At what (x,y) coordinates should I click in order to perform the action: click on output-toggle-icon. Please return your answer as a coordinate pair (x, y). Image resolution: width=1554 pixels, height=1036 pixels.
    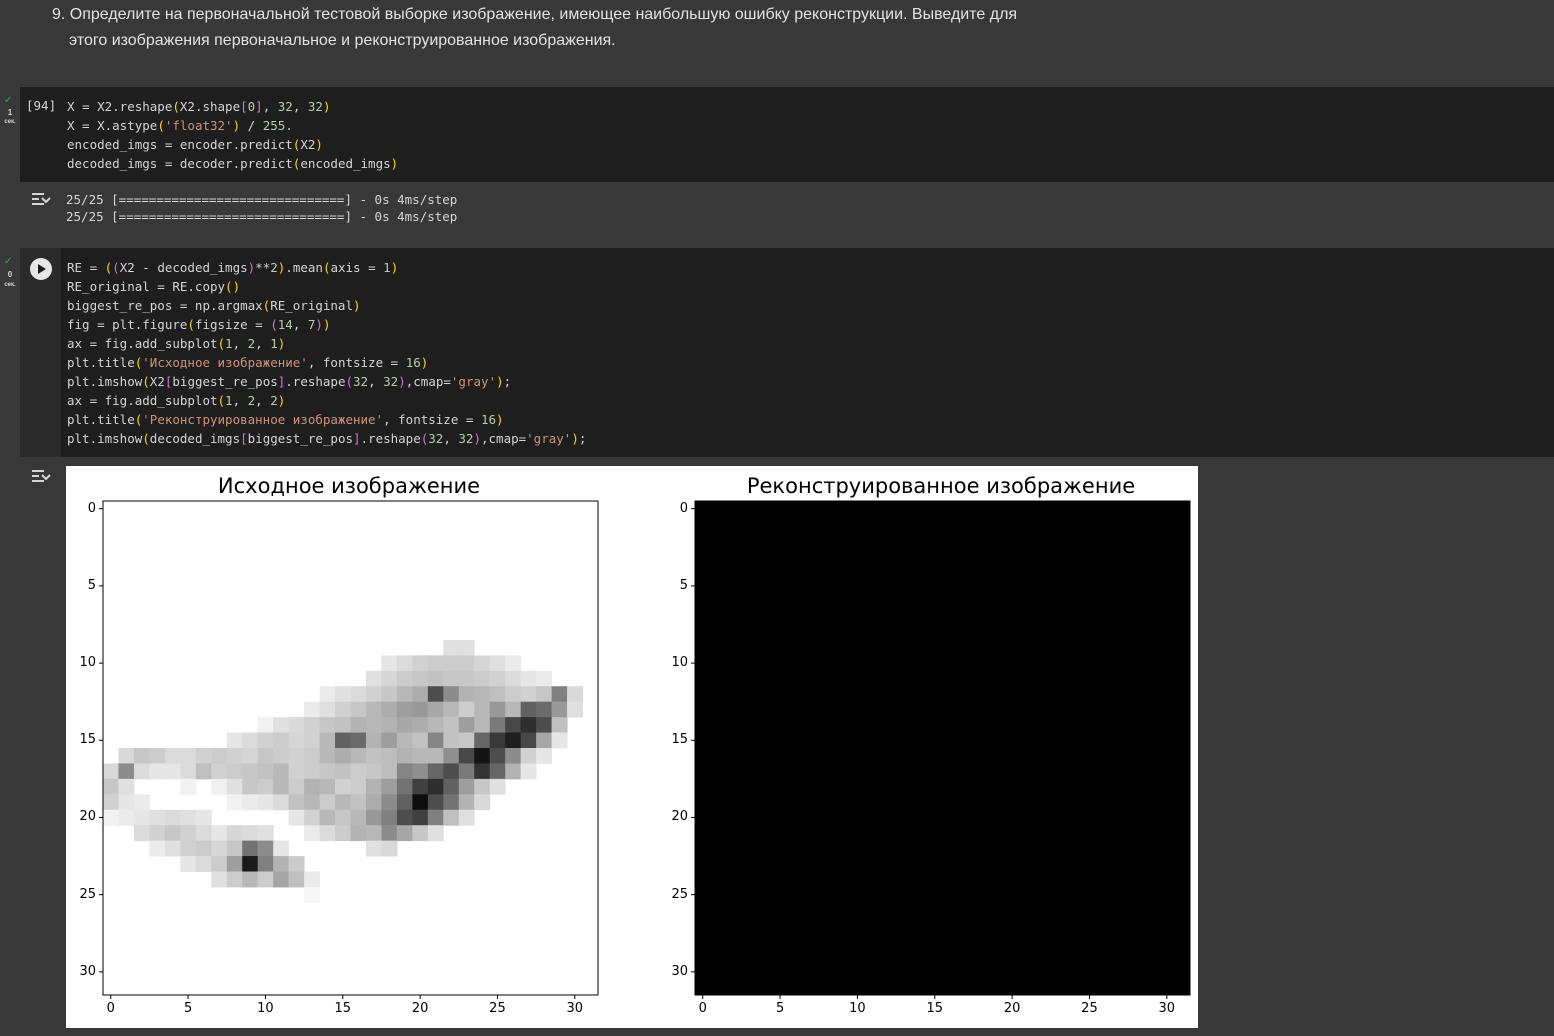
    Looking at the image, I should click on (41, 199).